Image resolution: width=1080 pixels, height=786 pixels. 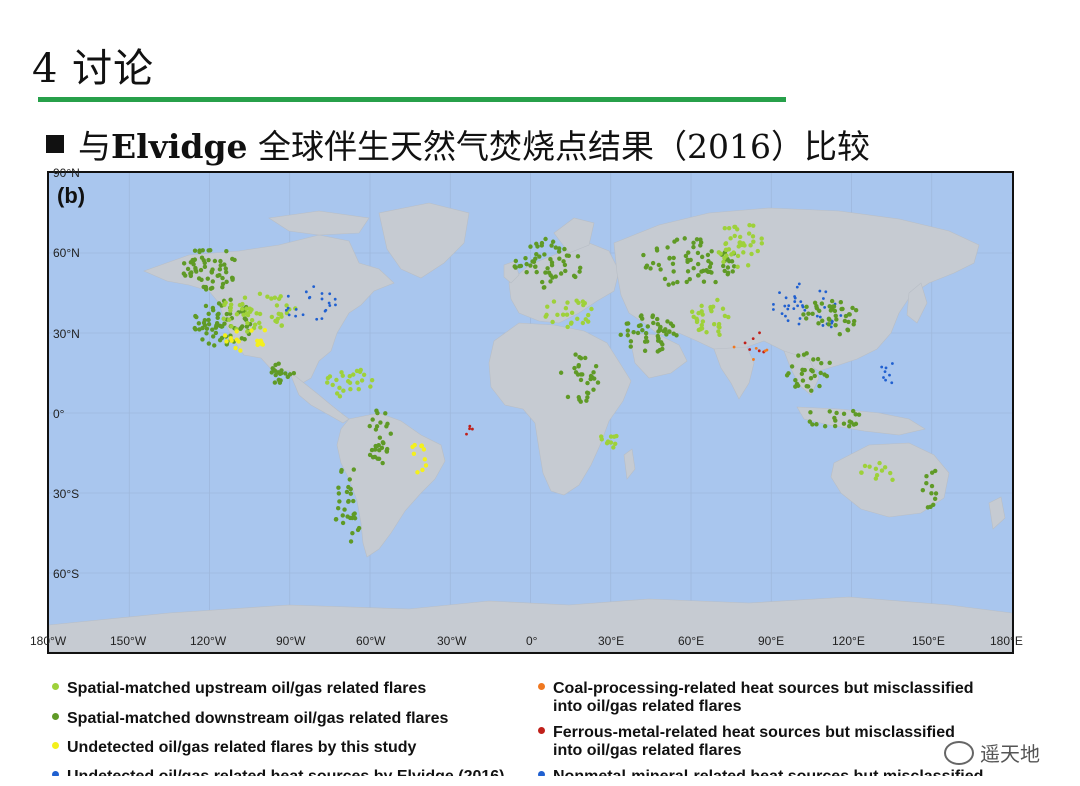 I want to click on lon-label-150w: 150°W, so click(x=128, y=641).